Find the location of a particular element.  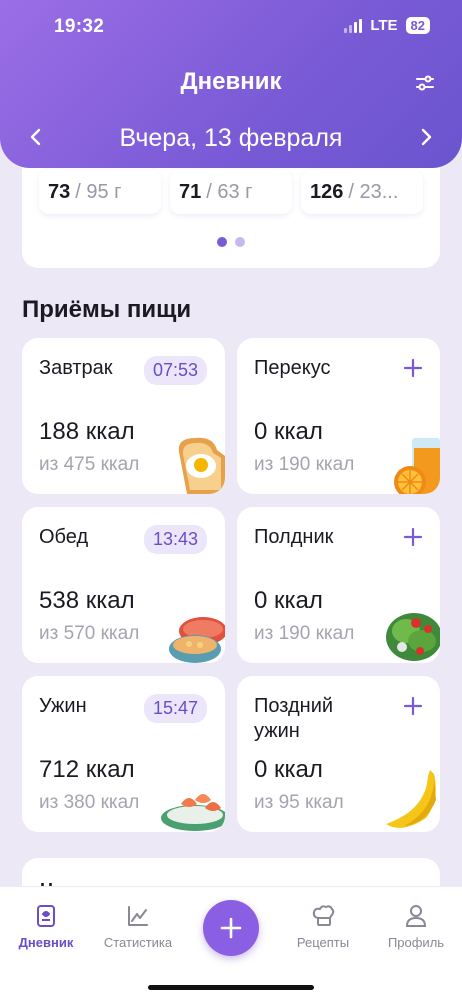

page-dots is located at coordinates (231, 242).